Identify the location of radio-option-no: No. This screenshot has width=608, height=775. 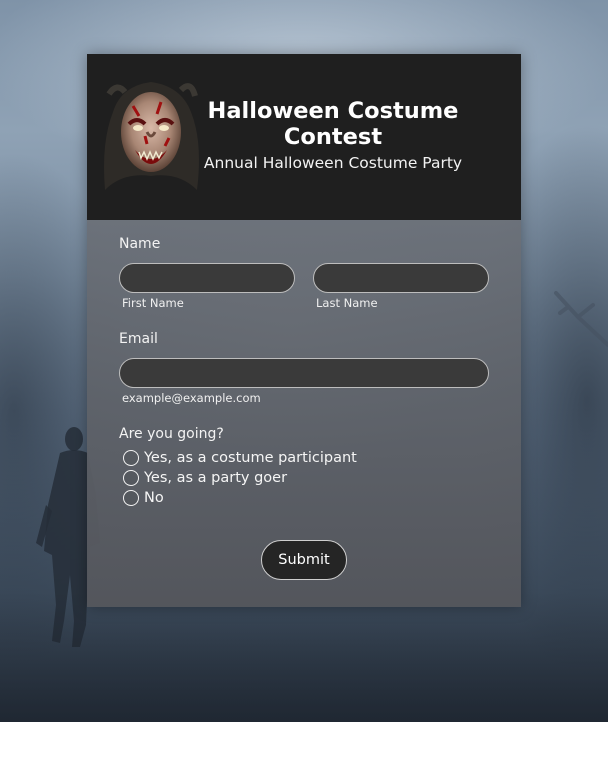
(143, 498).